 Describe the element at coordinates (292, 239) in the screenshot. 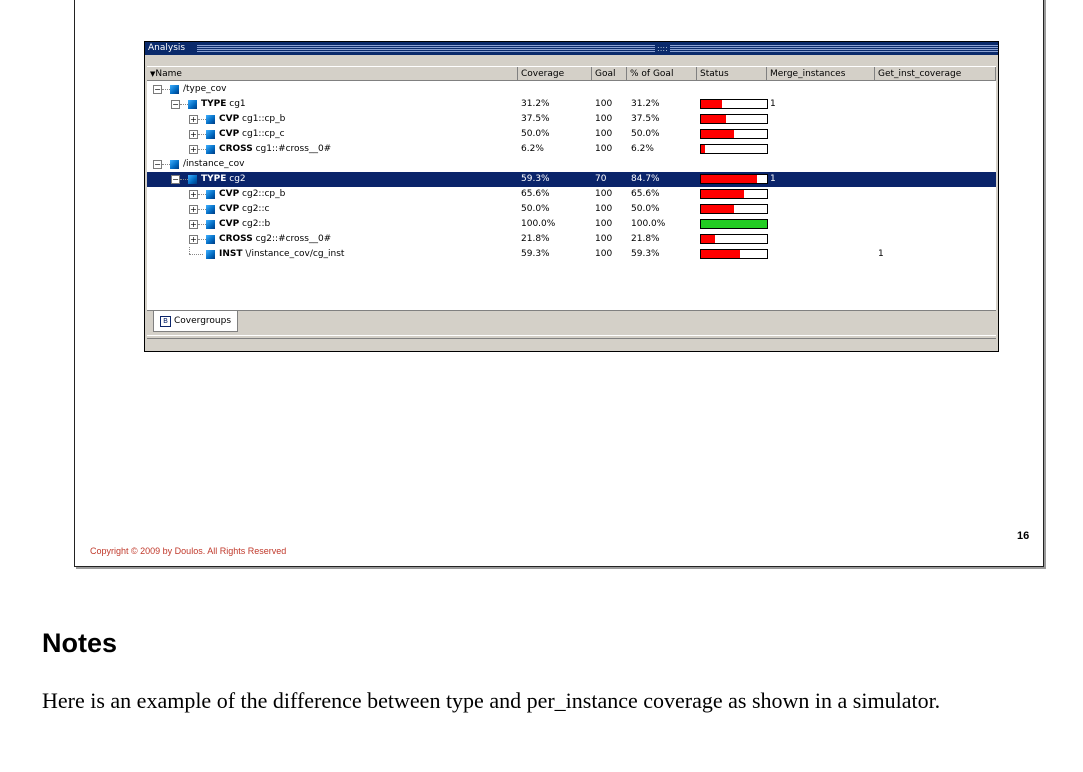

I see `row-label: cg2::#cross__0#` at that location.